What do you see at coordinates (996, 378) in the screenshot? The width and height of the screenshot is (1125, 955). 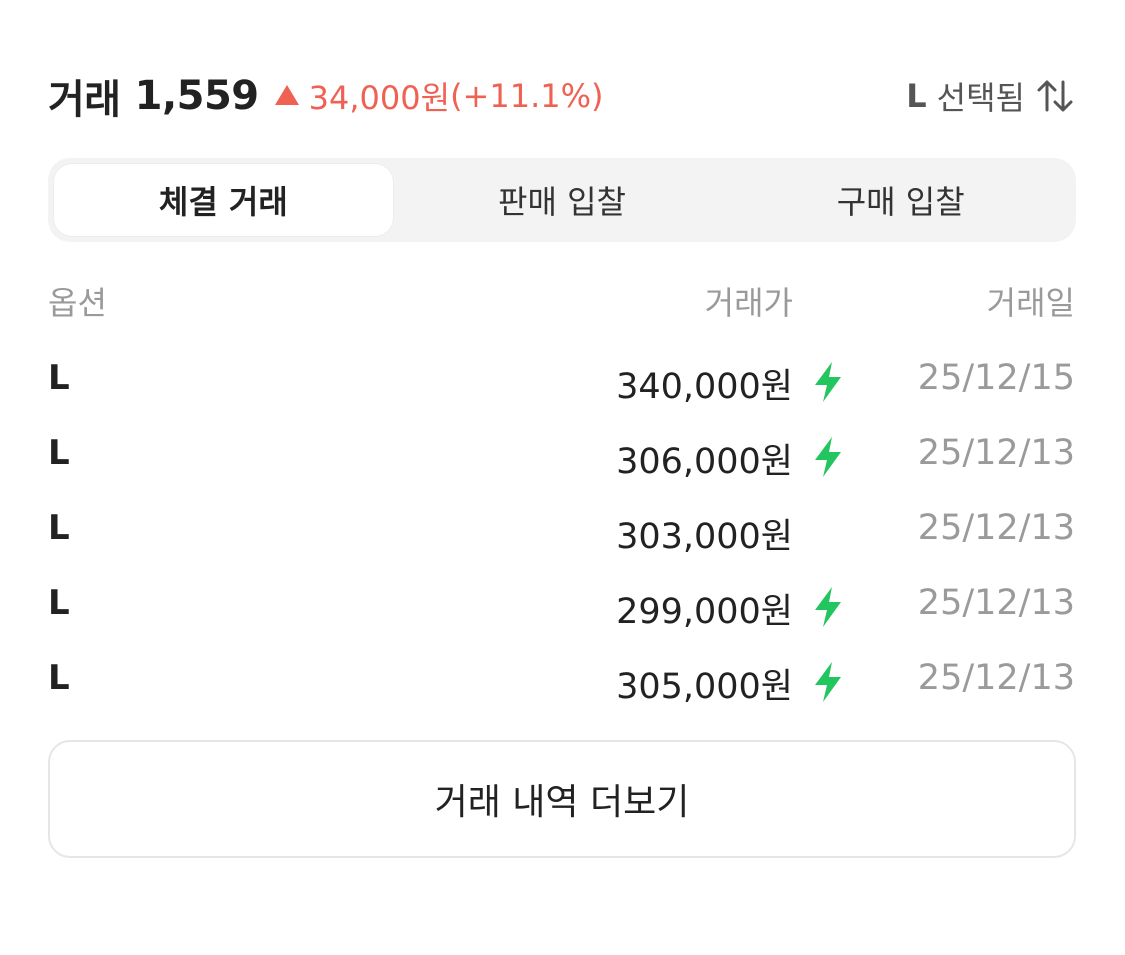 I see `row-date: 25/12/15` at bounding box center [996, 378].